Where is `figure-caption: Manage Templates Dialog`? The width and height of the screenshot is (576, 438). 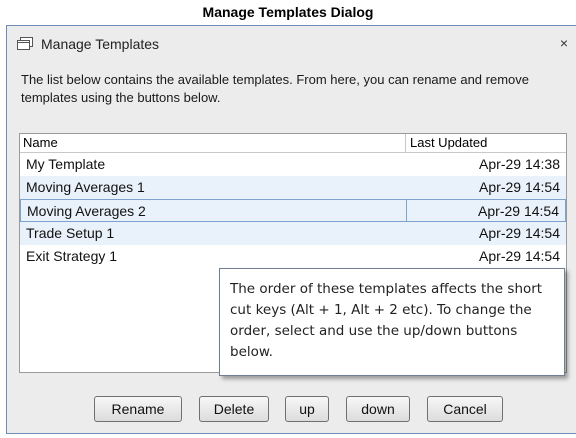
figure-caption: Manage Templates Dialog is located at coordinates (288, 12).